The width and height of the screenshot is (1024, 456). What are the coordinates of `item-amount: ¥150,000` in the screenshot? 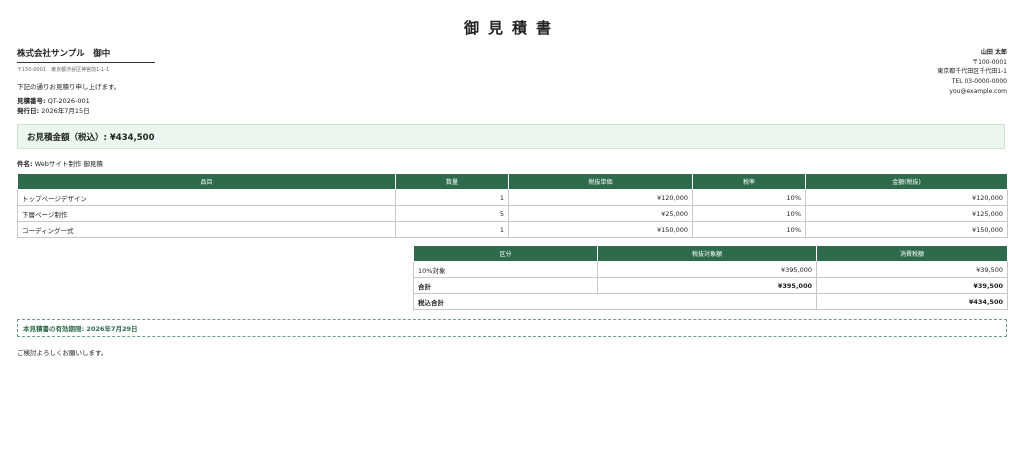 It's located at (906, 229).